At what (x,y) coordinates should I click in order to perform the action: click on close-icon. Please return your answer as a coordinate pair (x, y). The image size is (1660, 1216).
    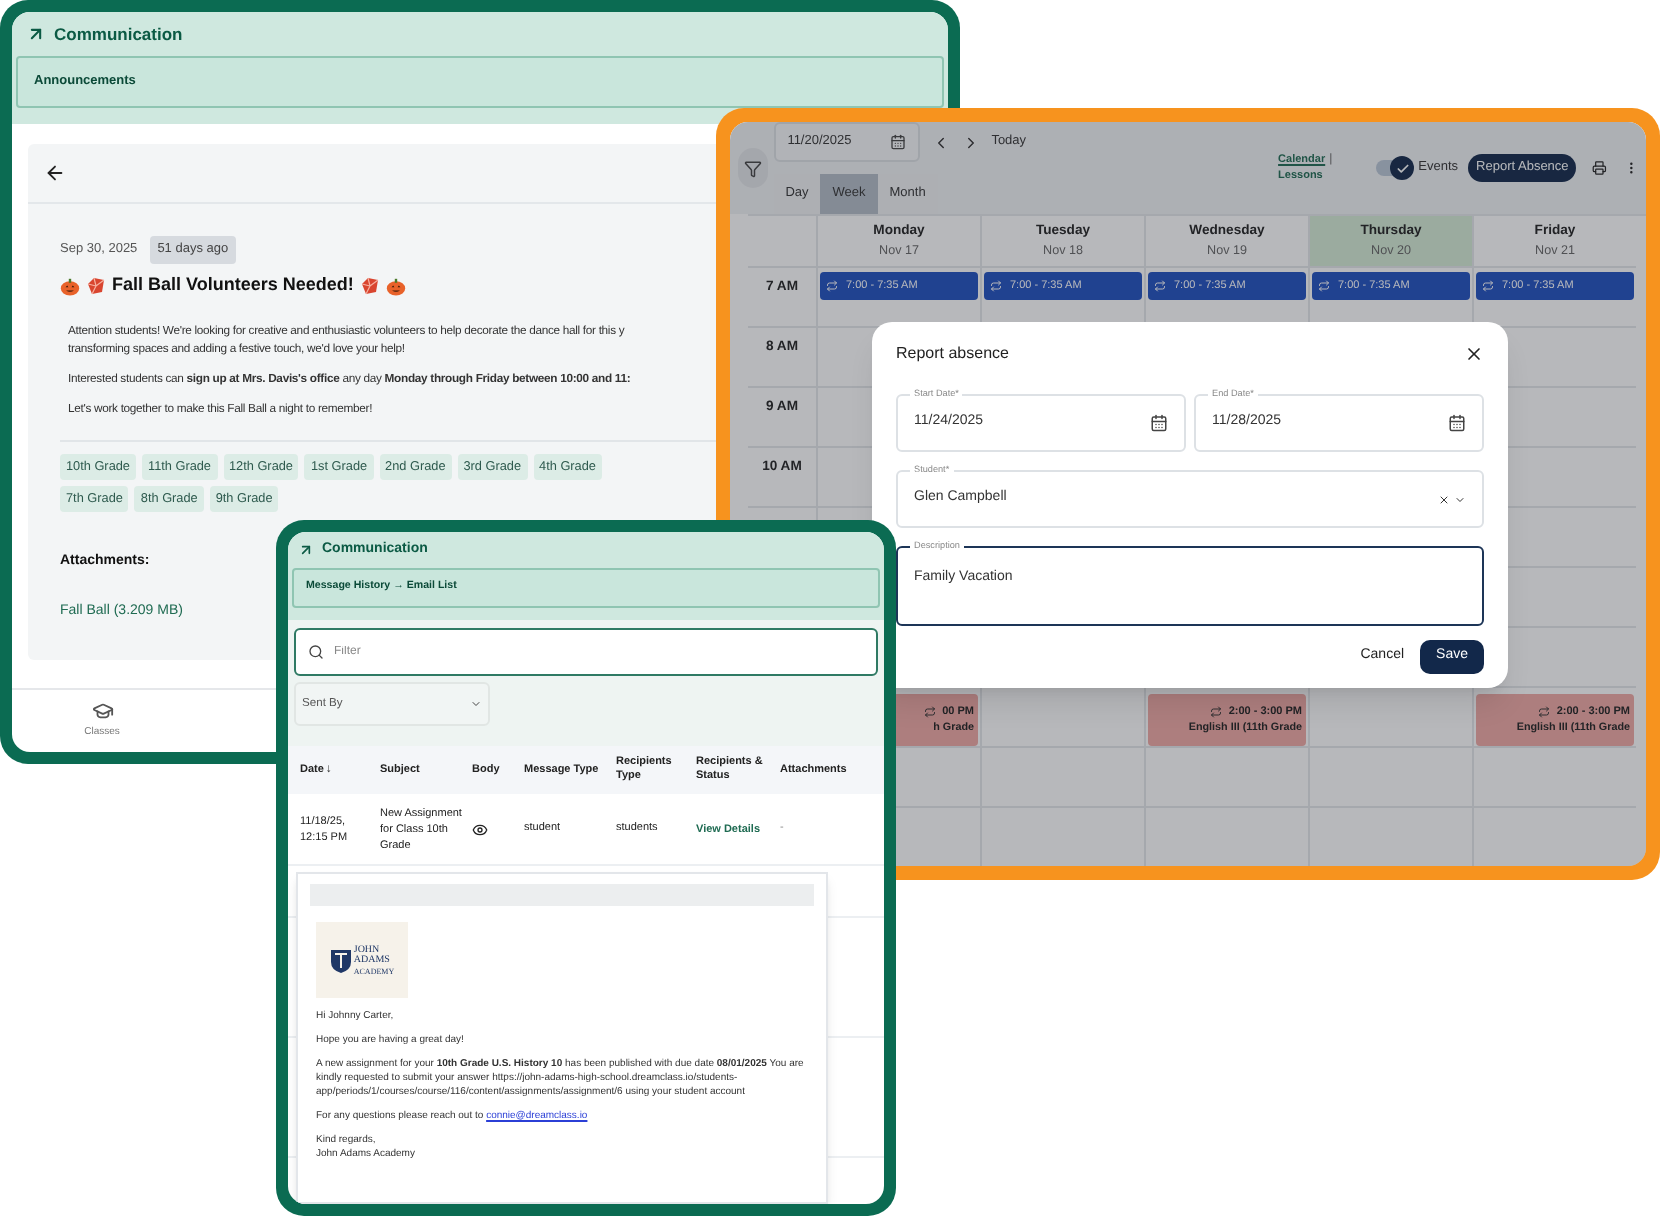
    Looking at the image, I should click on (1474, 354).